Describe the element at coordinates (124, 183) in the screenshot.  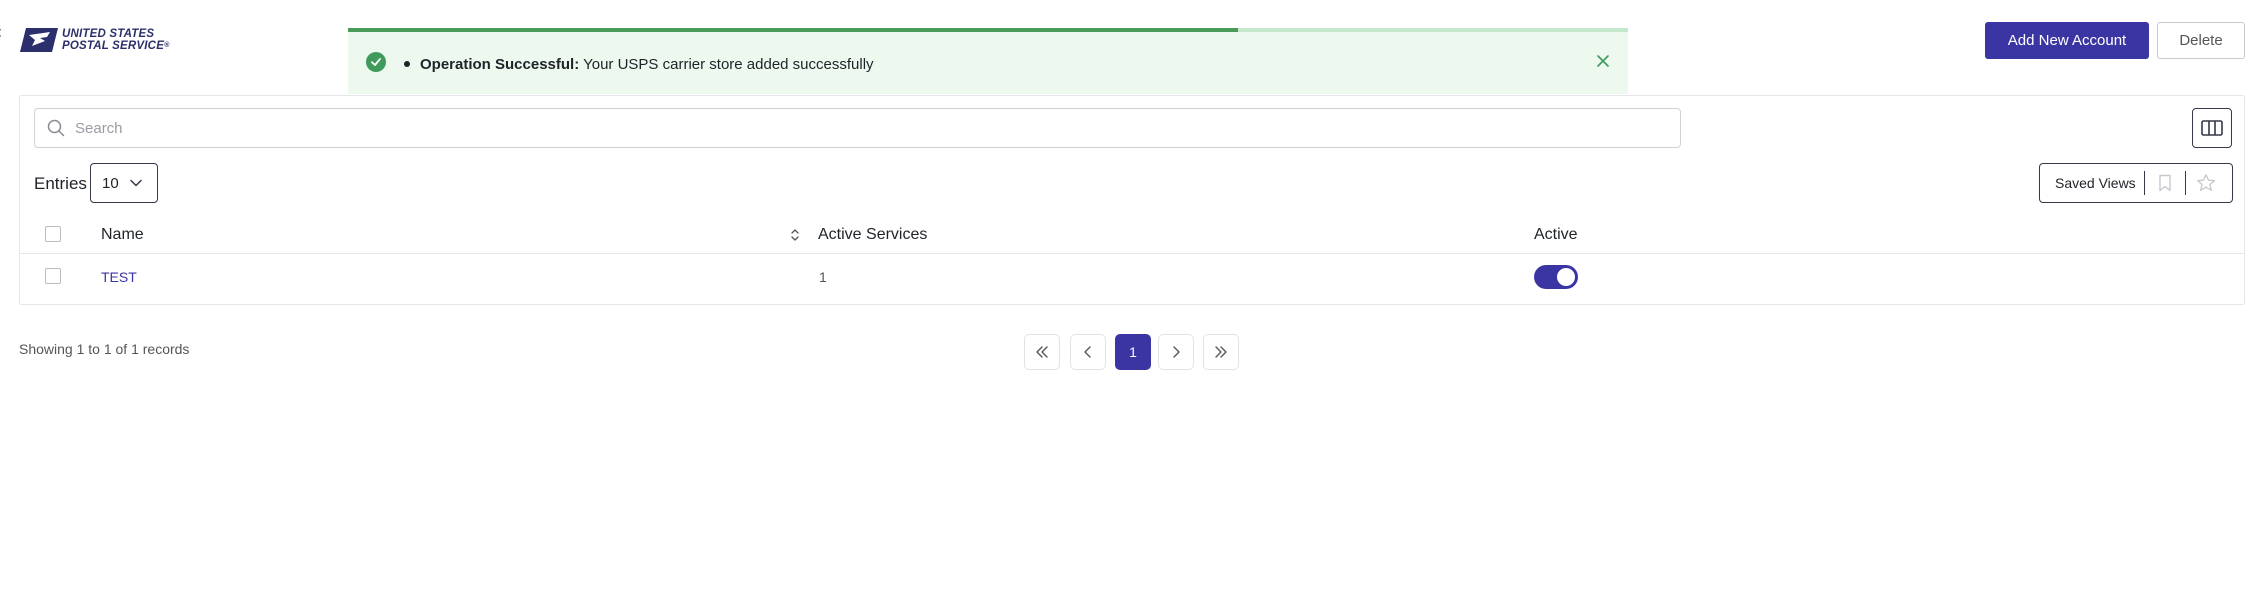
I see `entries-select: 10` at that location.